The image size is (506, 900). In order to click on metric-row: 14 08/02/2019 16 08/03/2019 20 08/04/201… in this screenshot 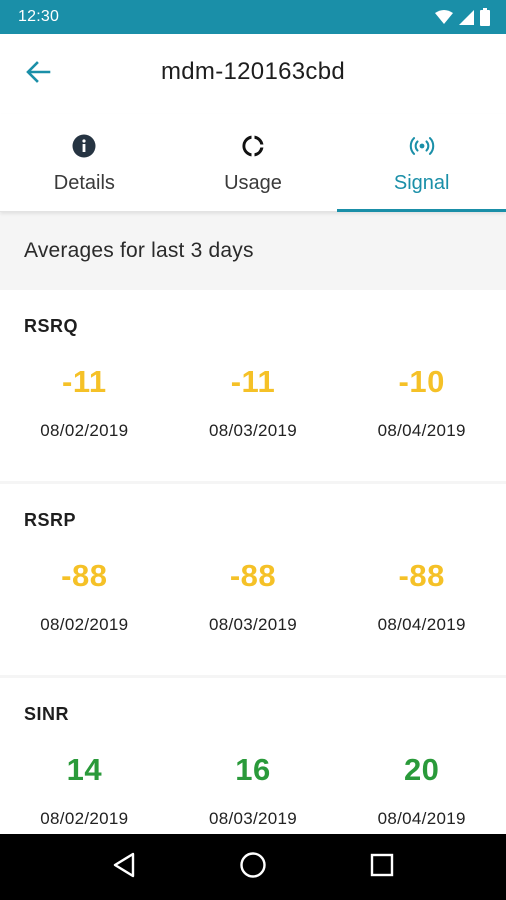, I will do `click(253, 791)`.